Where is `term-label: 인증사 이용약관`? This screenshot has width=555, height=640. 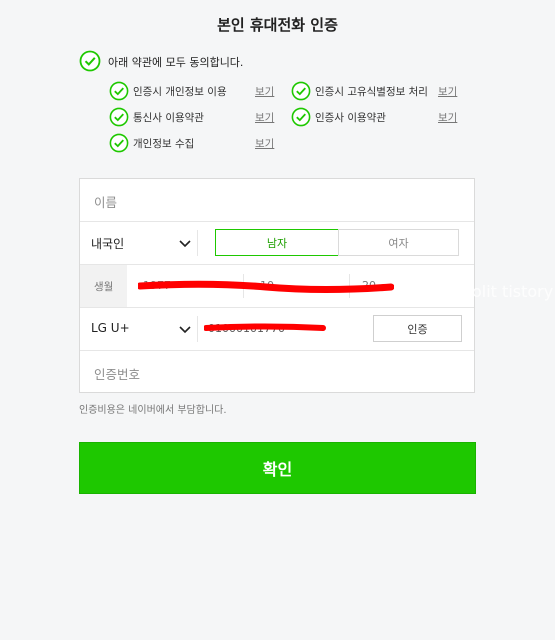
term-label: 인증사 이용약관 is located at coordinates (350, 118).